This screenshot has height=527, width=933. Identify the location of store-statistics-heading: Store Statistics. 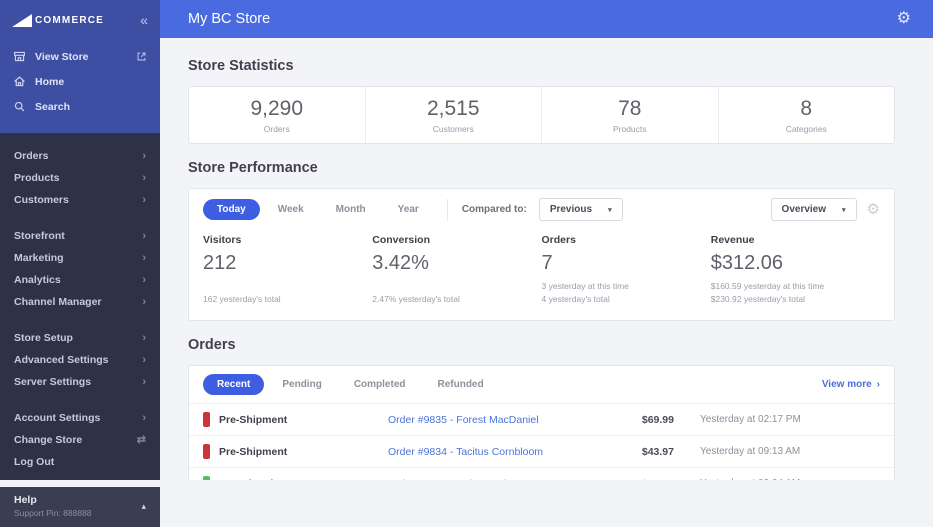
(241, 66).